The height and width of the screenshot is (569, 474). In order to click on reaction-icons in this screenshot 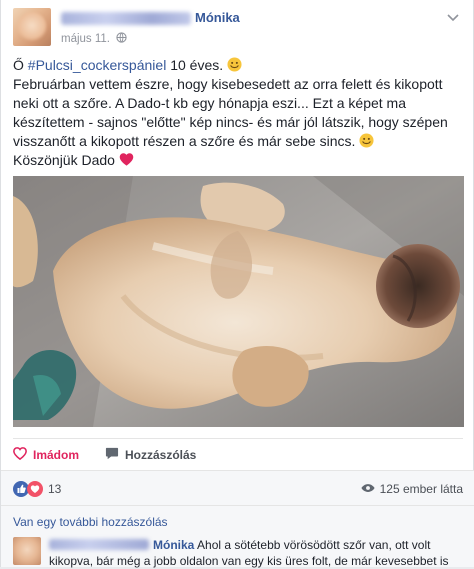, I will do `click(28, 491)`.